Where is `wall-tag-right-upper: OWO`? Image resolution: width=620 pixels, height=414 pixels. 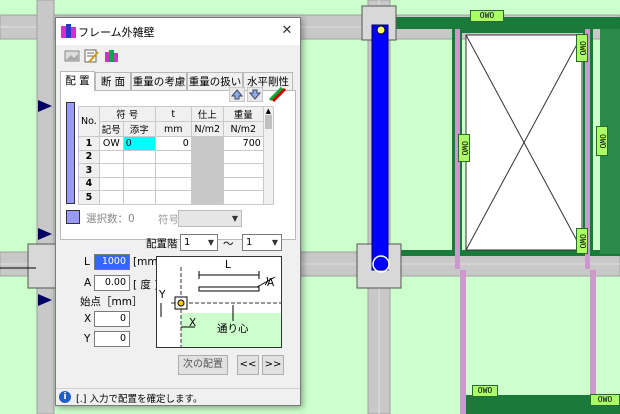
wall-tag-right-upper: OWO is located at coordinates (582, 48).